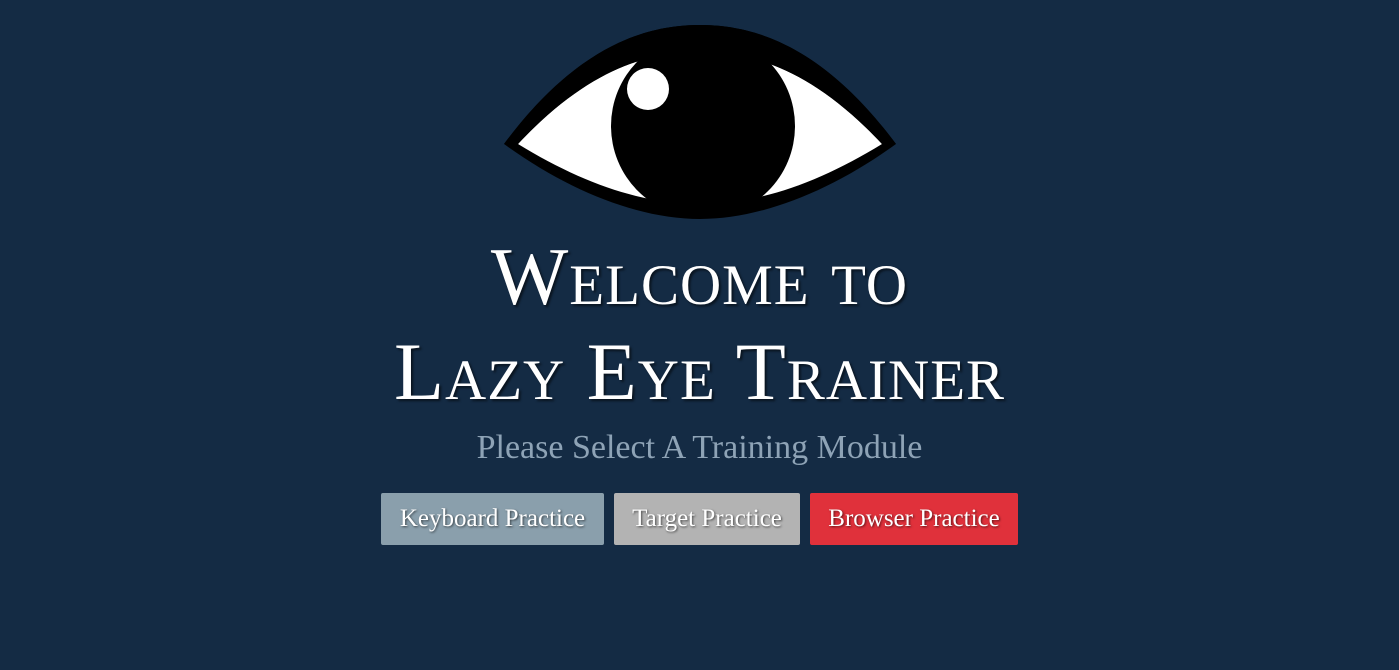 This screenshot has width=1399, height=670. I want to click on page-subtitle: Please Select A Training Module, so click(699, 447).